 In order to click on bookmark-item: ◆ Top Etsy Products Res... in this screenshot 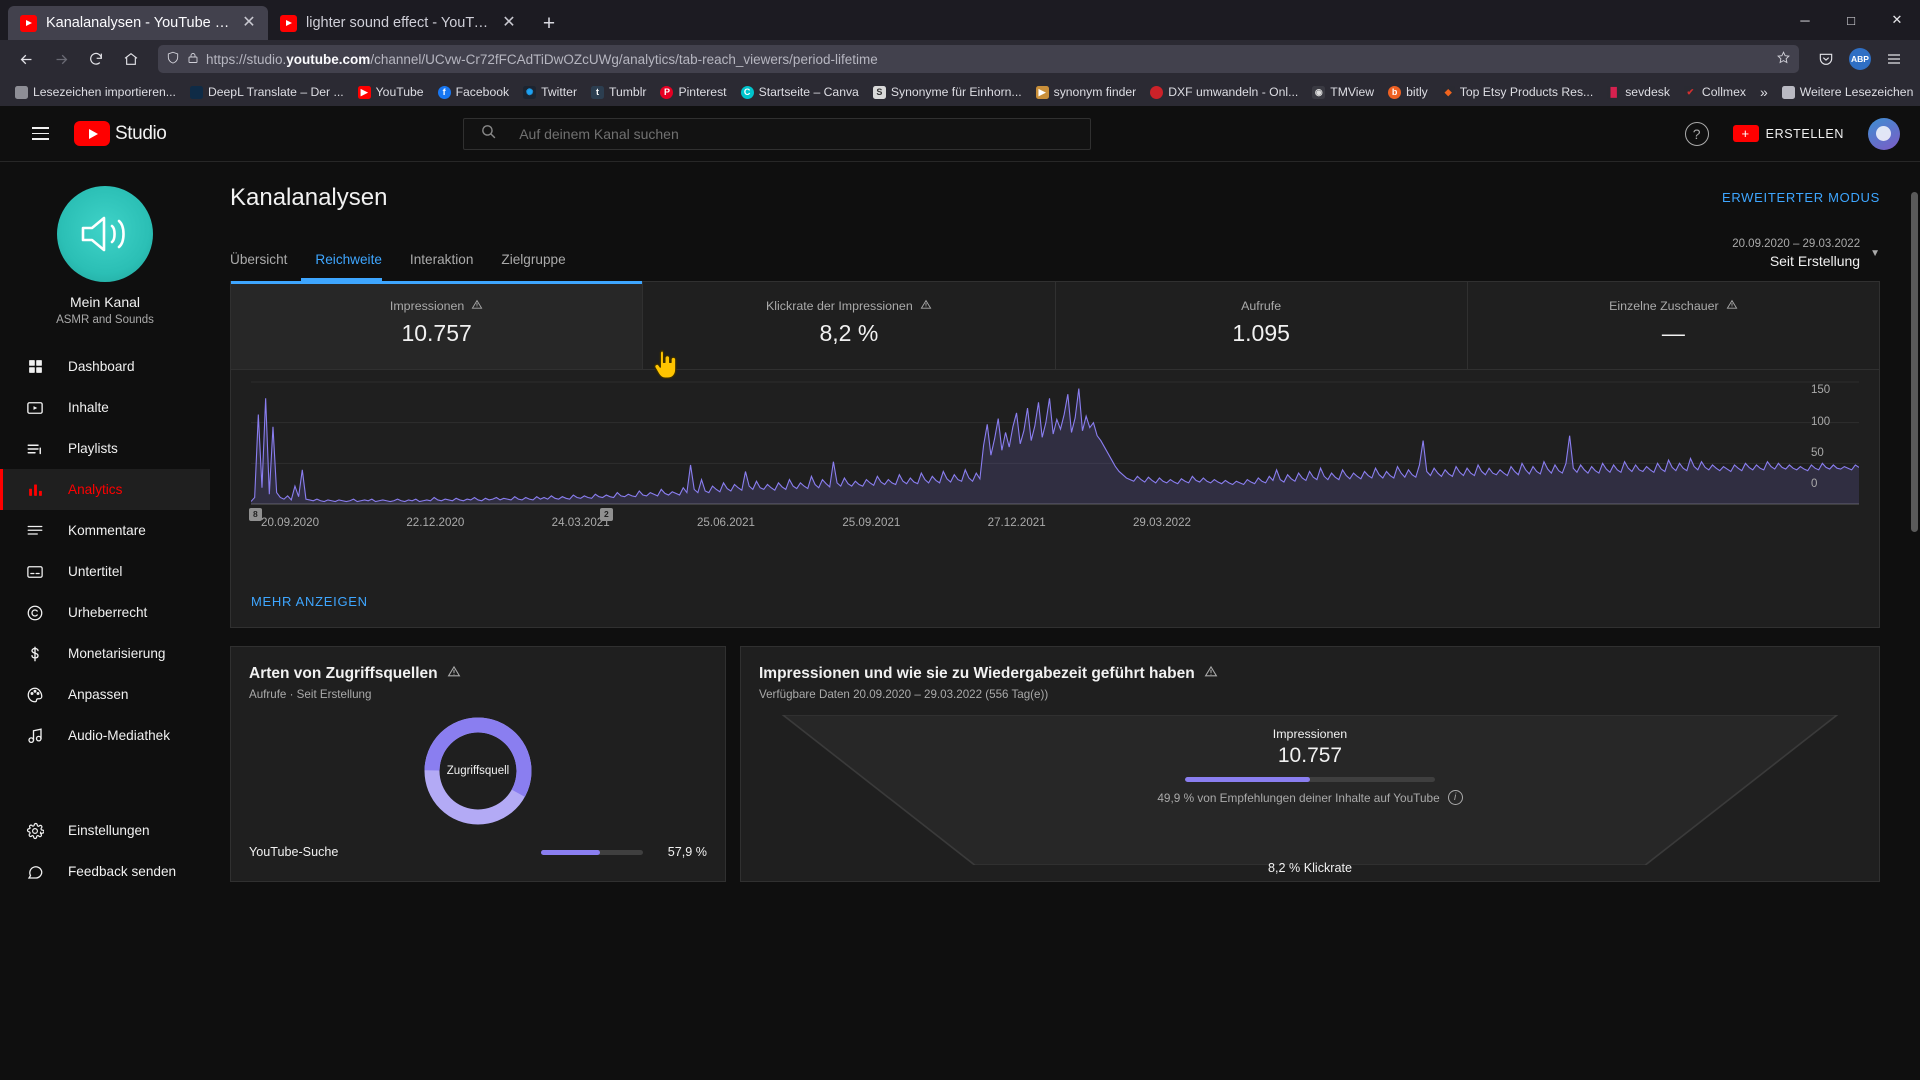, I will do `click(1517, 92)`.